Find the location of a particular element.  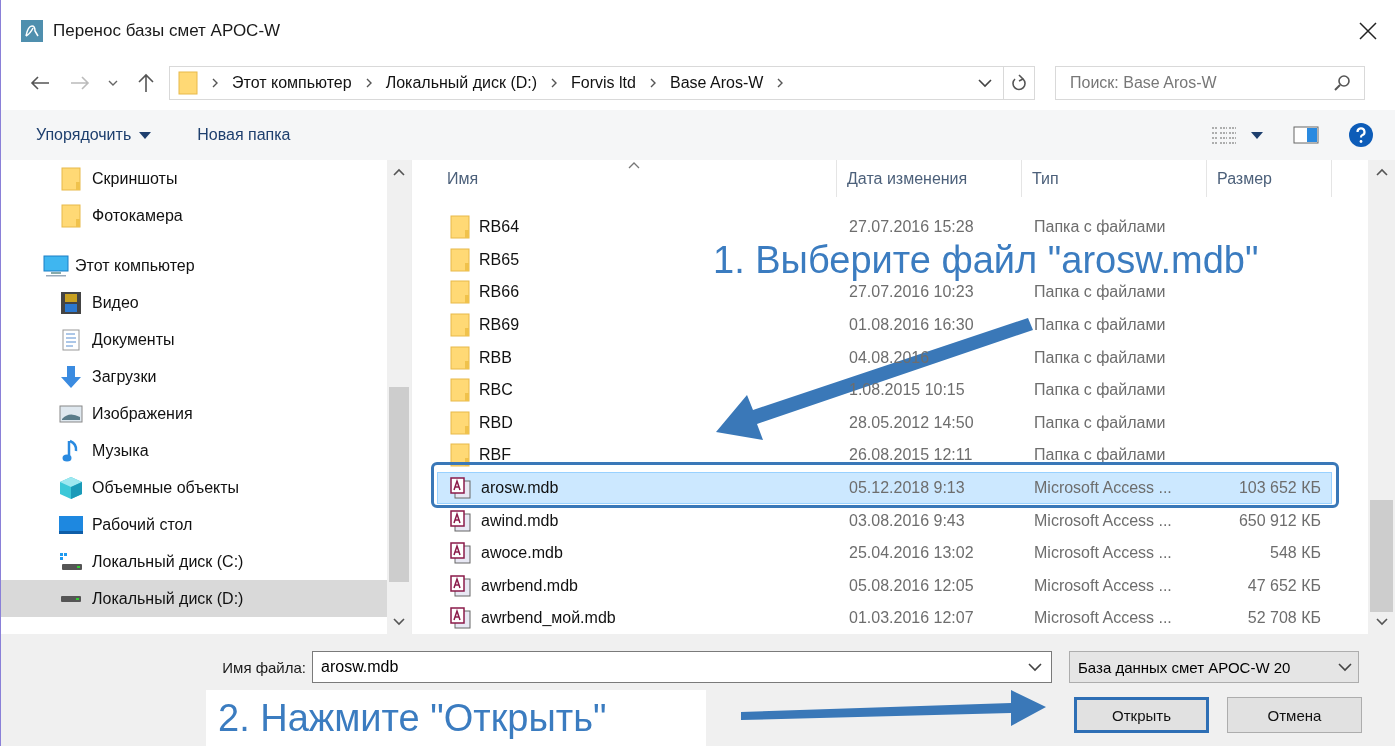

file-type-dropdown: База данных смет АРОС-W 20 is located at coordinates (1214, 667).